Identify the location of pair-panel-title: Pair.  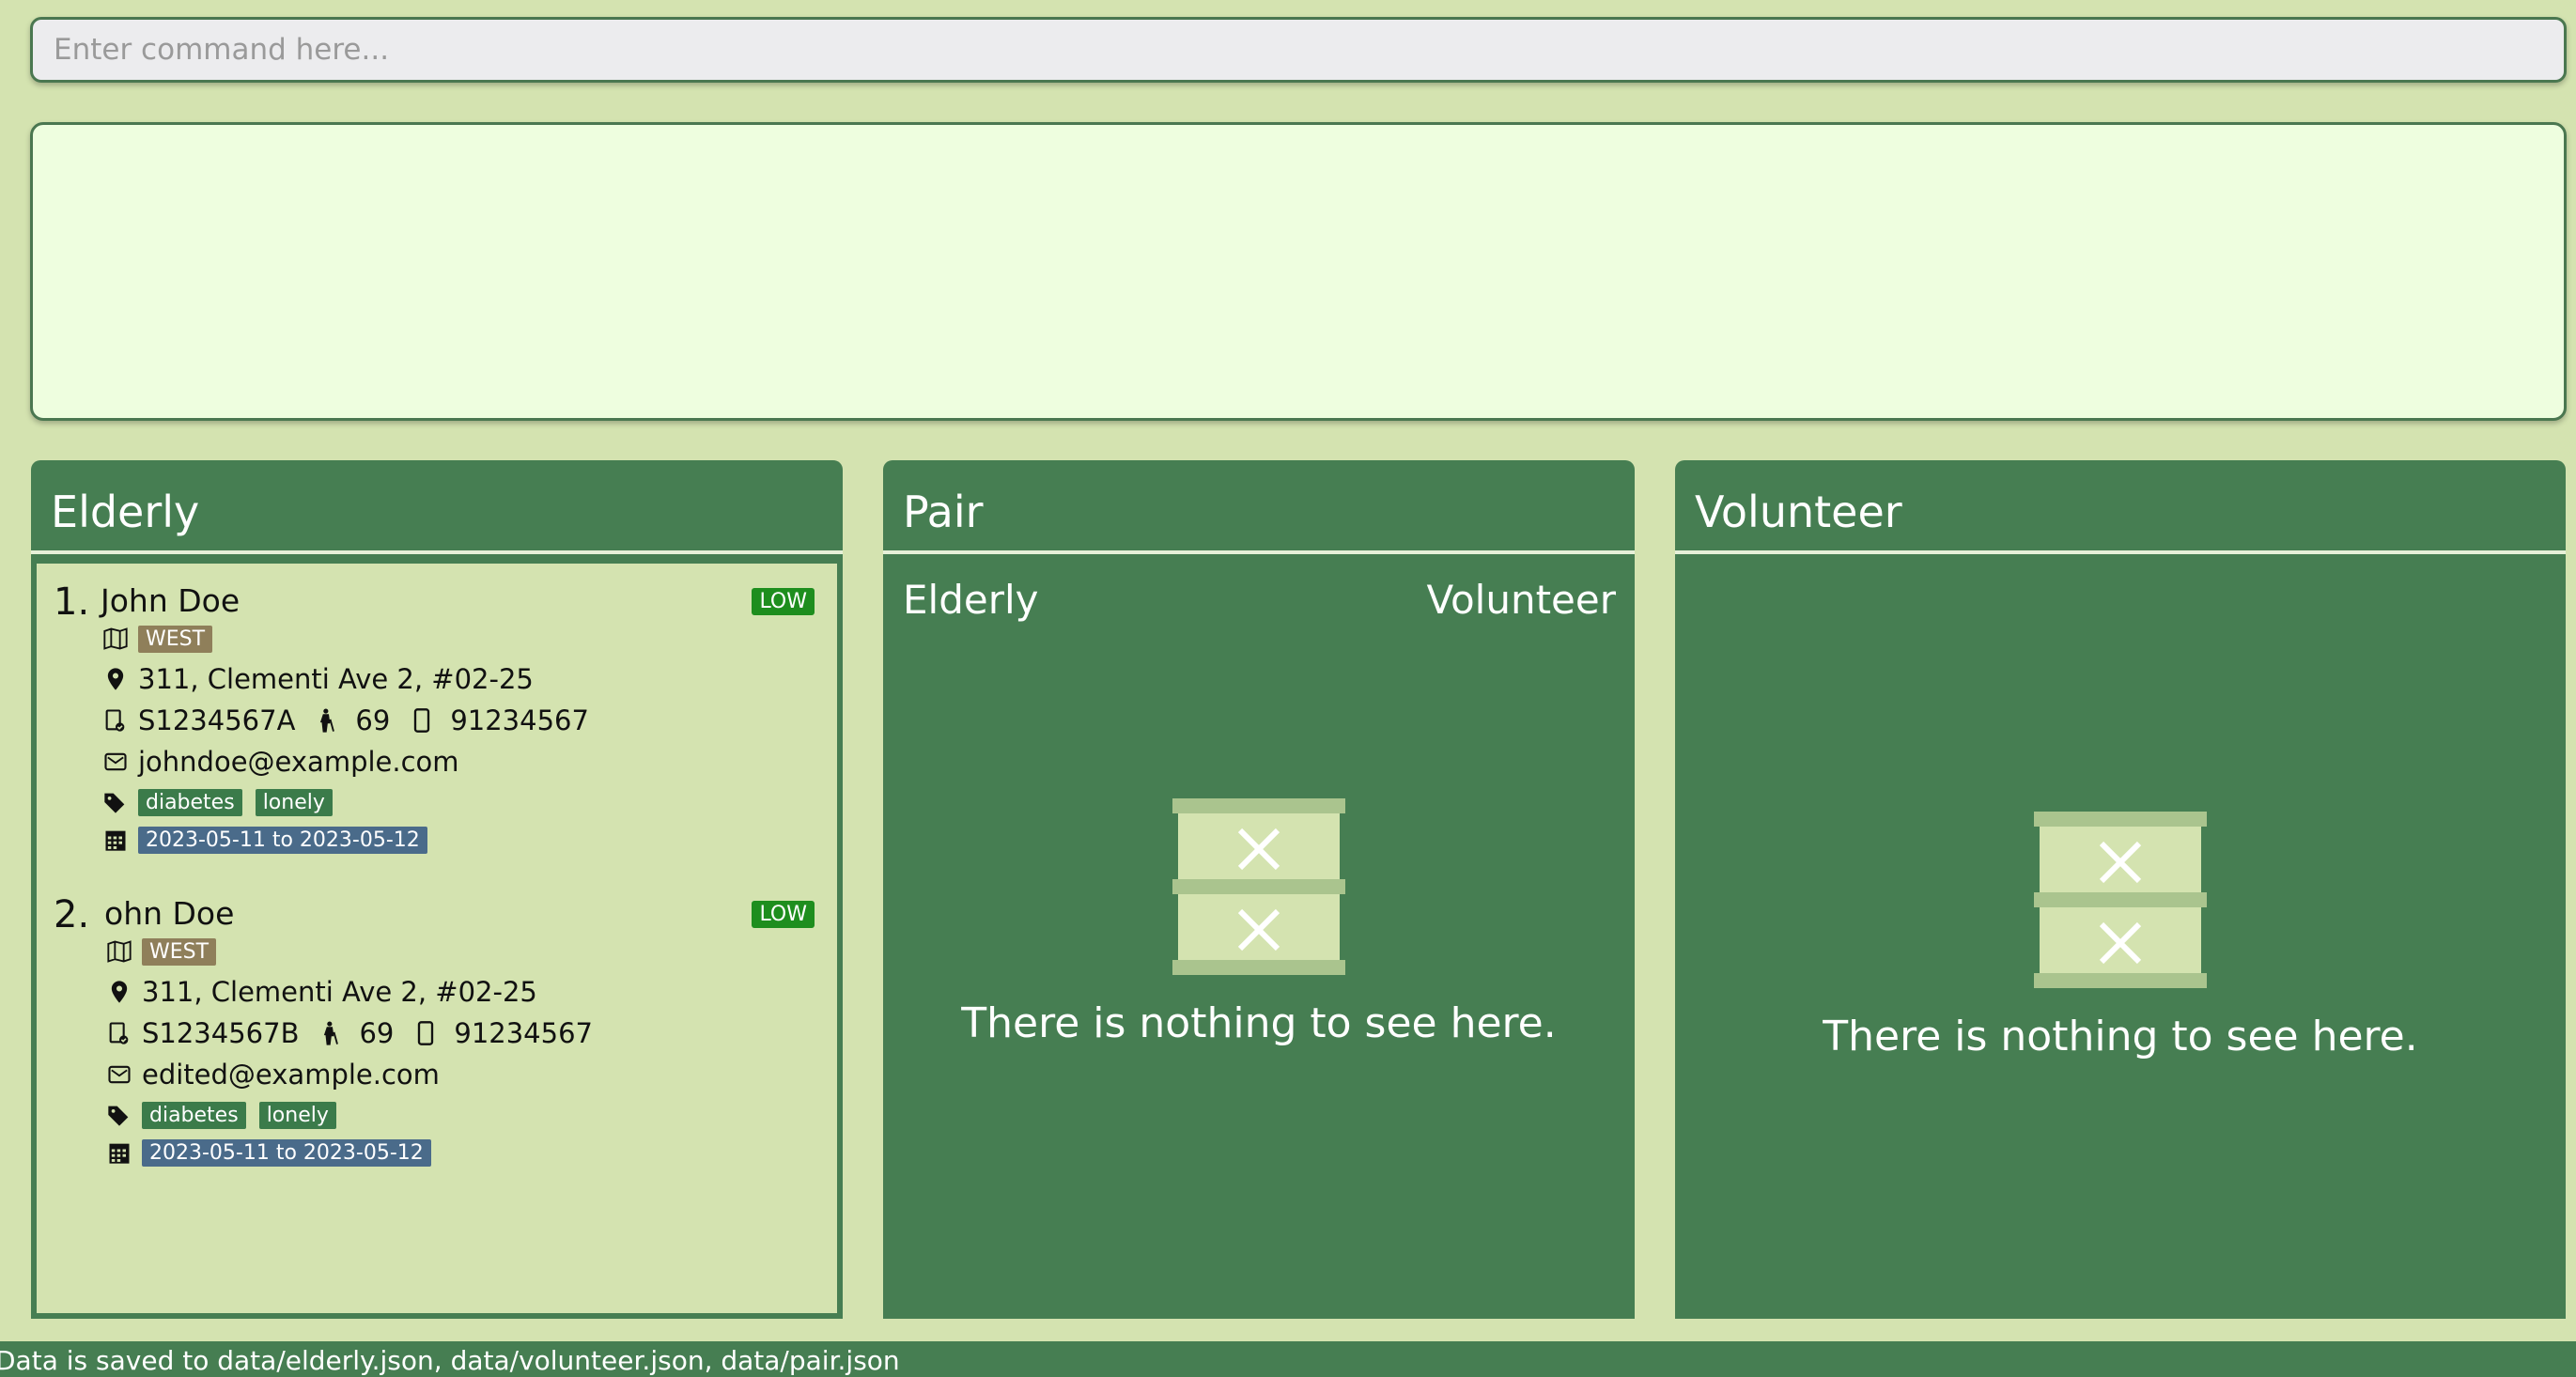
(1259, 507).